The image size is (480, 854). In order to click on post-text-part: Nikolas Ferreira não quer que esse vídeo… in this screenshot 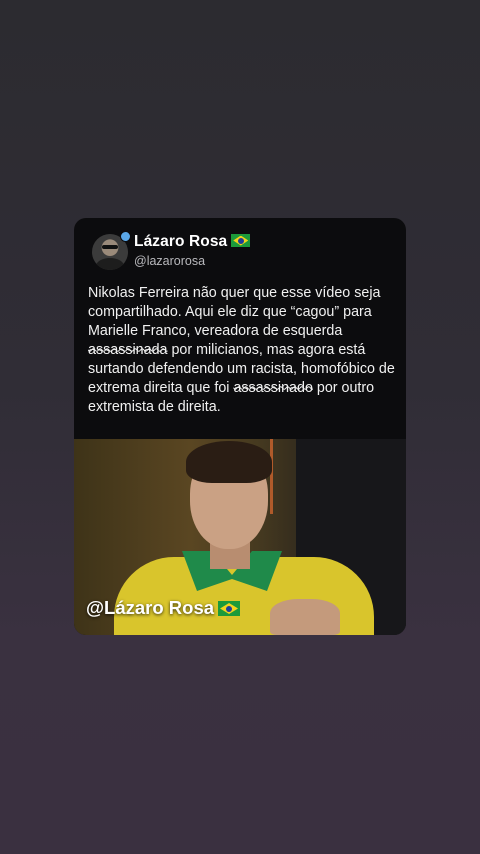, I will do `click(234, 312)`.